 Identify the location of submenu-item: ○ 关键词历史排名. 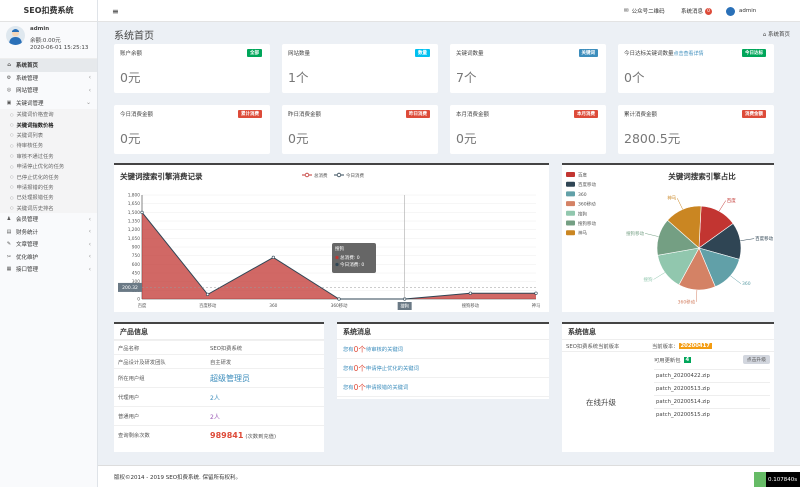
(48, 208).